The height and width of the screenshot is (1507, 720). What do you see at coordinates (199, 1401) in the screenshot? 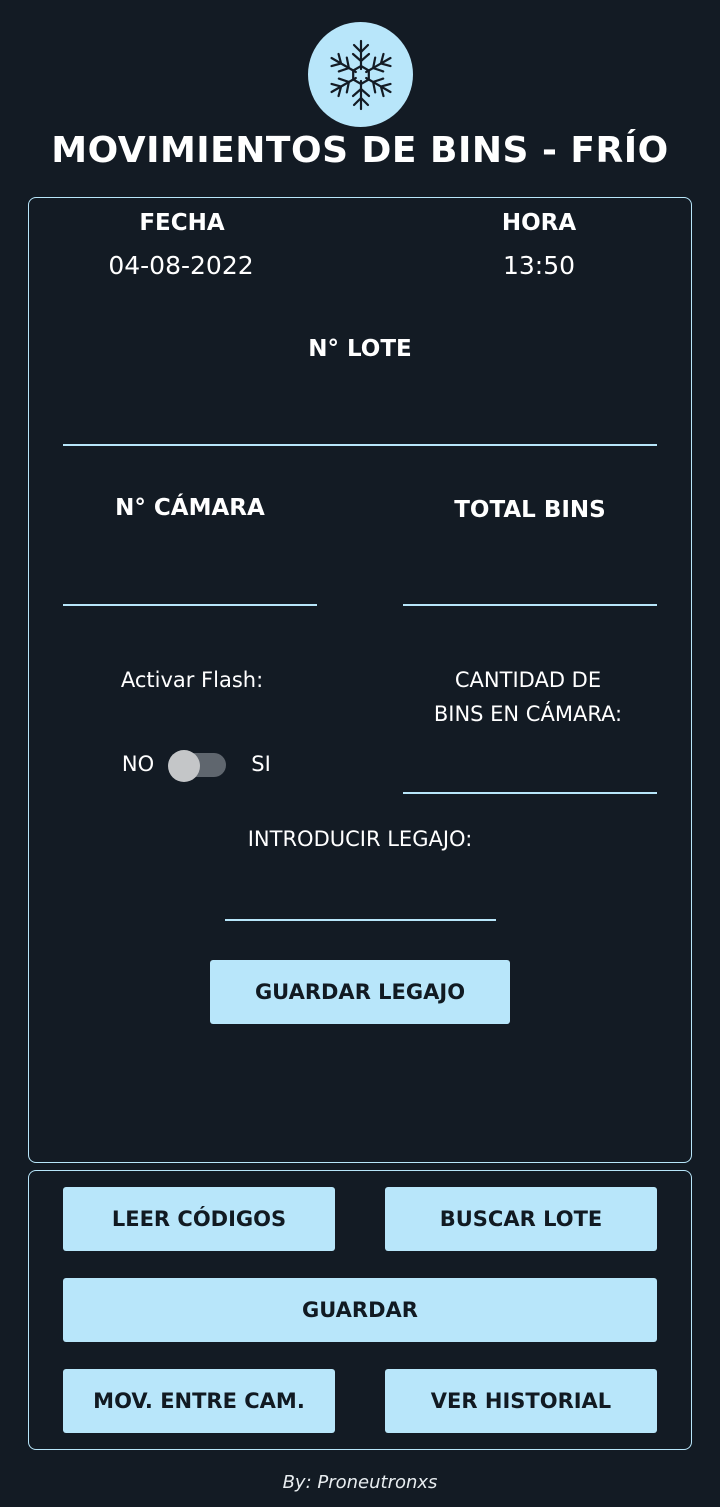
I see `mov-entre-camaras-button: MOV. ENTRE CAM.` at bounding box center [199, 1401].